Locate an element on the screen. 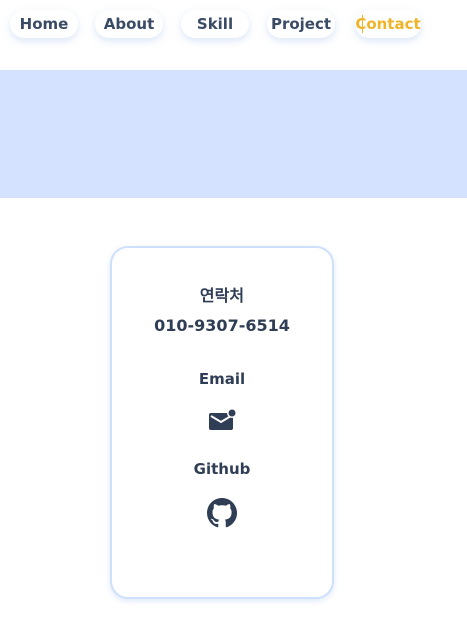  nav-item-contact: Contact is located at coordinates (388, 24).